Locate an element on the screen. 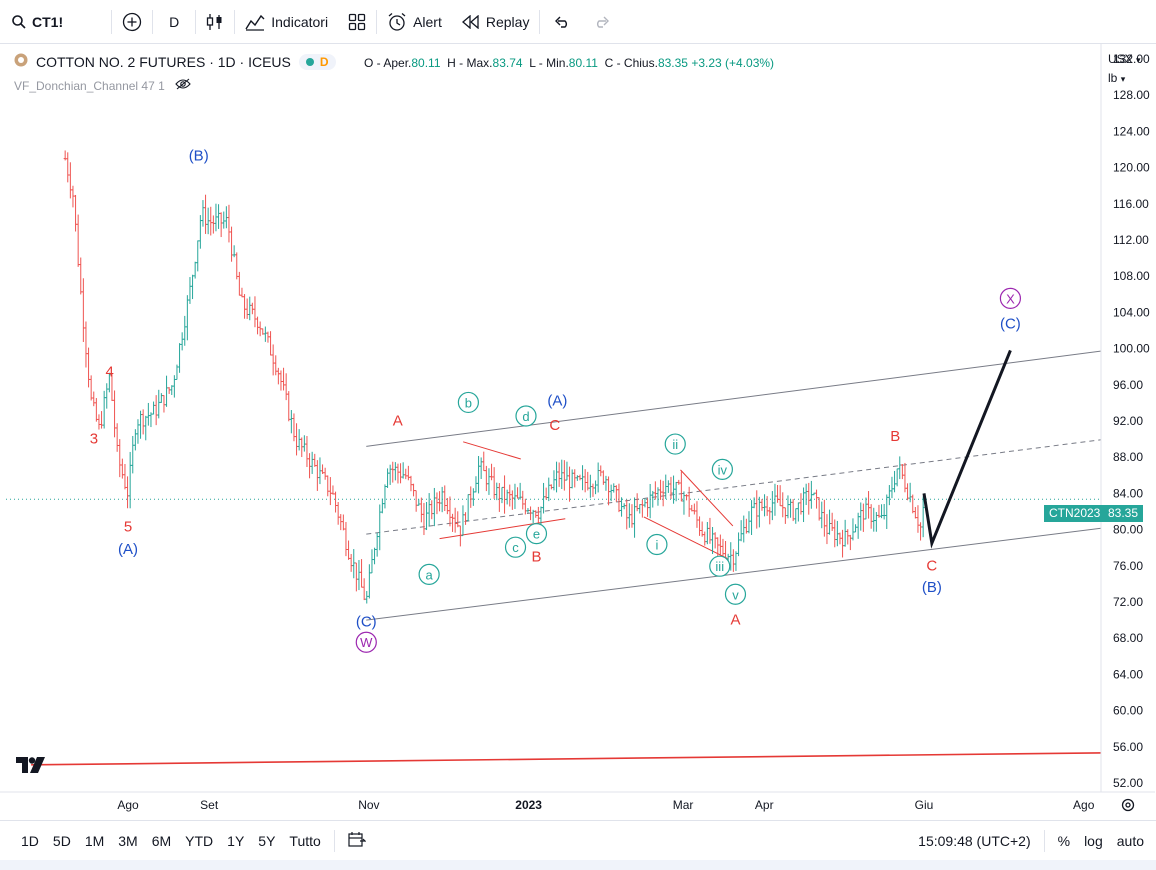 This screenshot has height=870, width=1156. change-value: +3.23 (+4.03%) is located at coordinates (733, 63).